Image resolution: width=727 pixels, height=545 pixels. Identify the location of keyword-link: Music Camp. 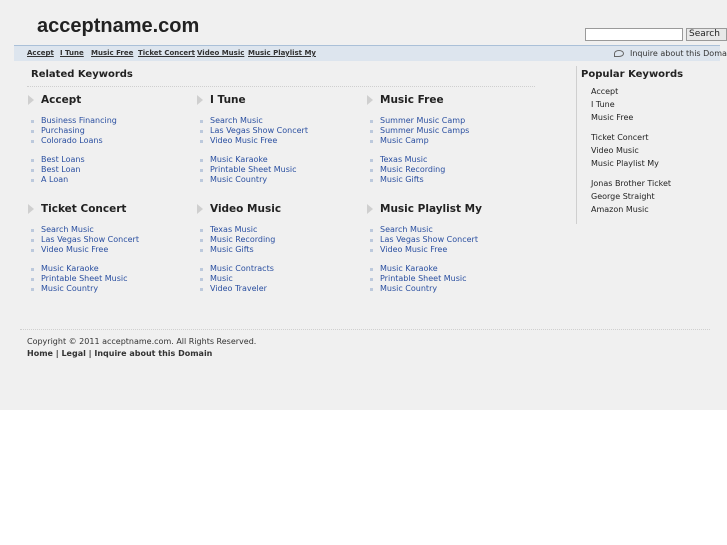
(448, 141).